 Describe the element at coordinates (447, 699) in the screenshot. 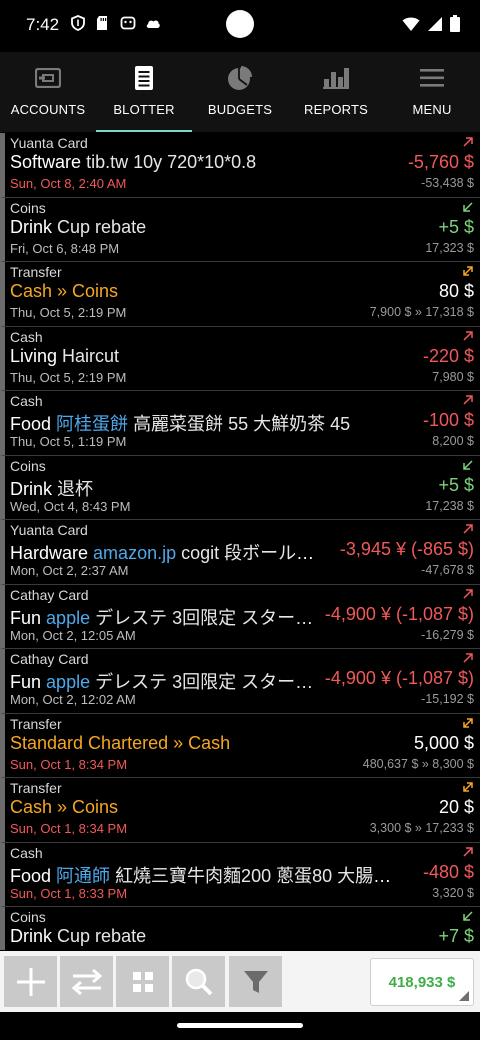

I see `running-balance: -15,192 $` at that location.